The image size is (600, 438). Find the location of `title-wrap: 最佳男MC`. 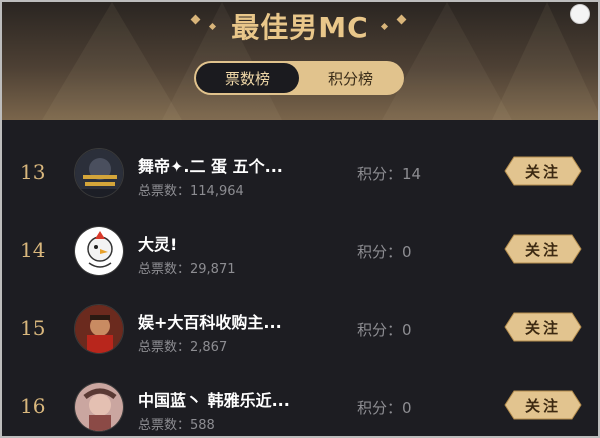

title-wrap: 最佳男MC is located at coordinates (300, 26).